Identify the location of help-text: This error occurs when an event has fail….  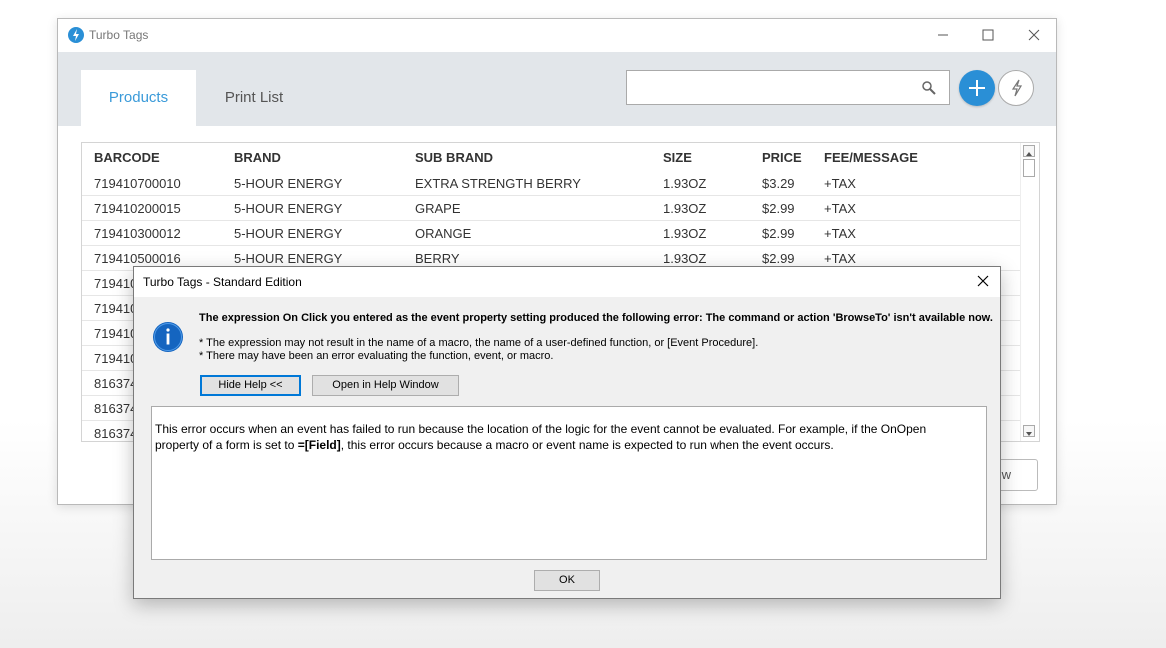
(562, 437).